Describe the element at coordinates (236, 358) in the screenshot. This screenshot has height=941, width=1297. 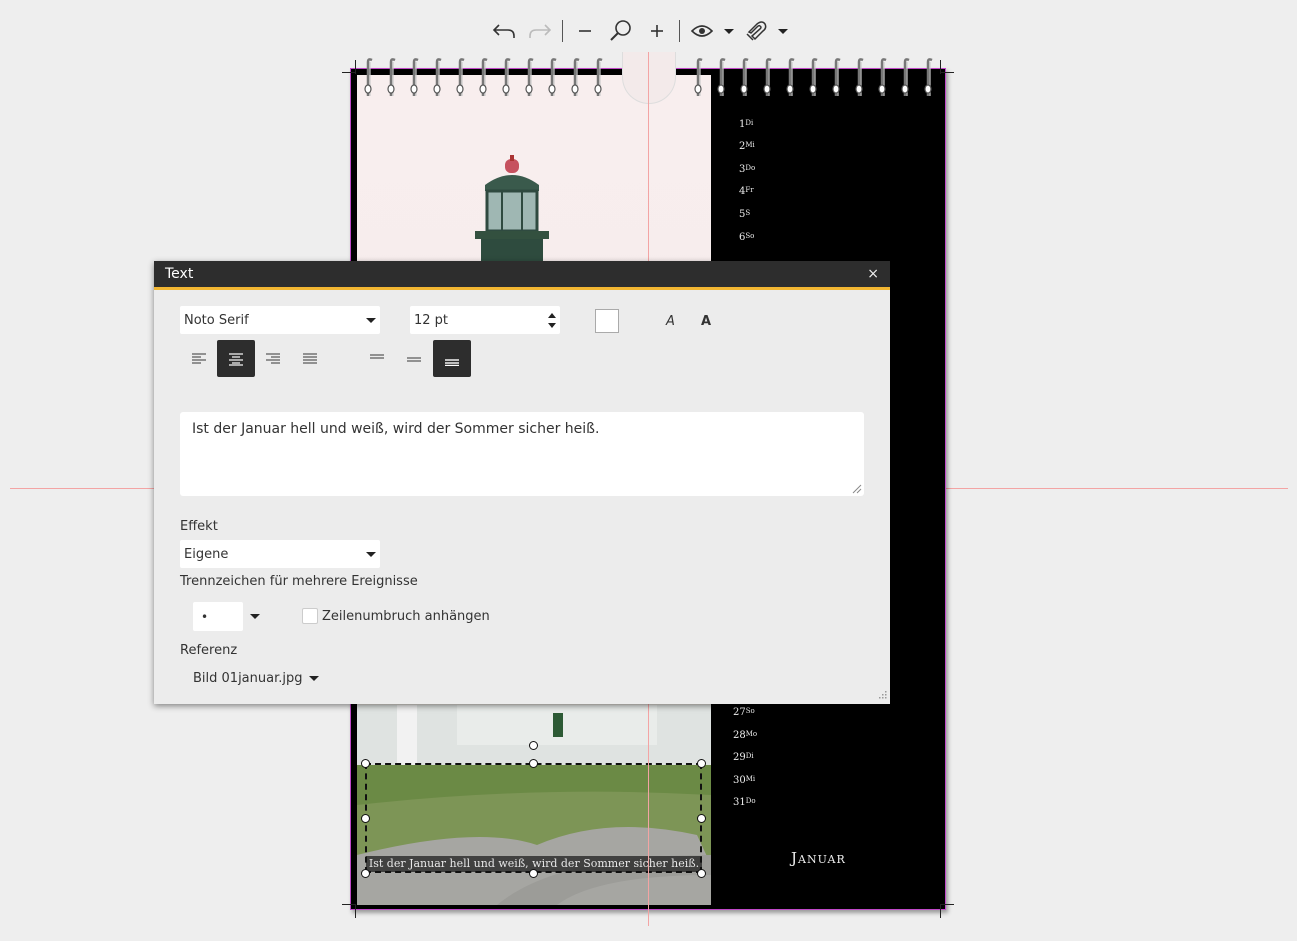
I see `align-center-icon` at that location.